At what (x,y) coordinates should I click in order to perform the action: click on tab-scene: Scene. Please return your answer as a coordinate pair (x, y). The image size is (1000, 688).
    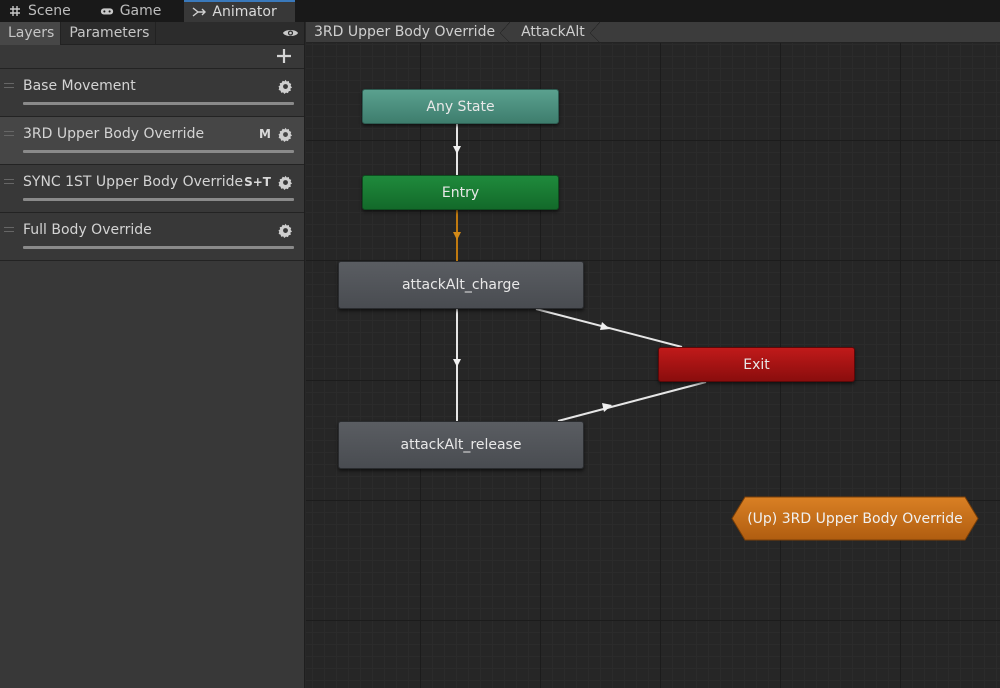
    Looking at the image, I should click on (40, 11).